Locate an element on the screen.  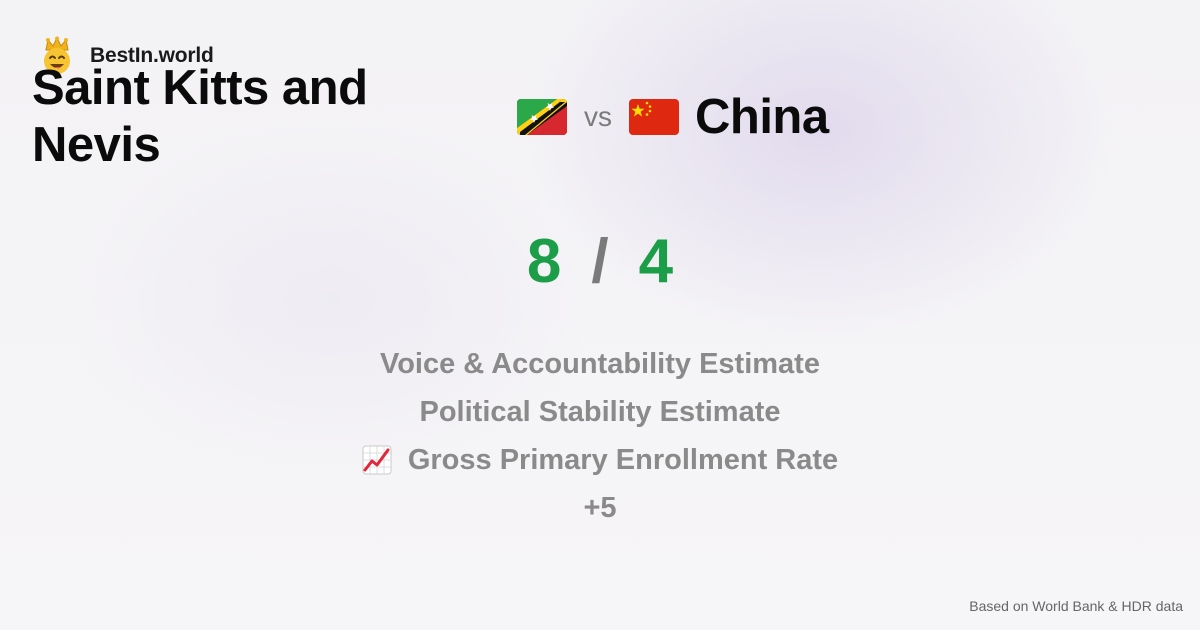
vs-label: vs is located at coordinates (598, 116).